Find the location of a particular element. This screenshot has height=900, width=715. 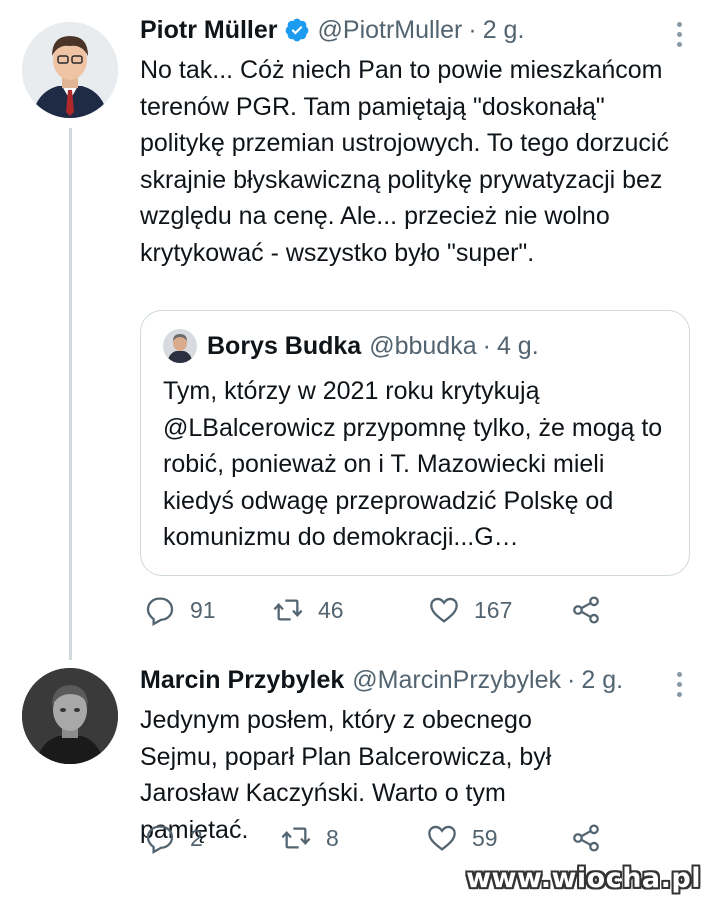

retweet-count: 46 is located at coordinates (331, 609).